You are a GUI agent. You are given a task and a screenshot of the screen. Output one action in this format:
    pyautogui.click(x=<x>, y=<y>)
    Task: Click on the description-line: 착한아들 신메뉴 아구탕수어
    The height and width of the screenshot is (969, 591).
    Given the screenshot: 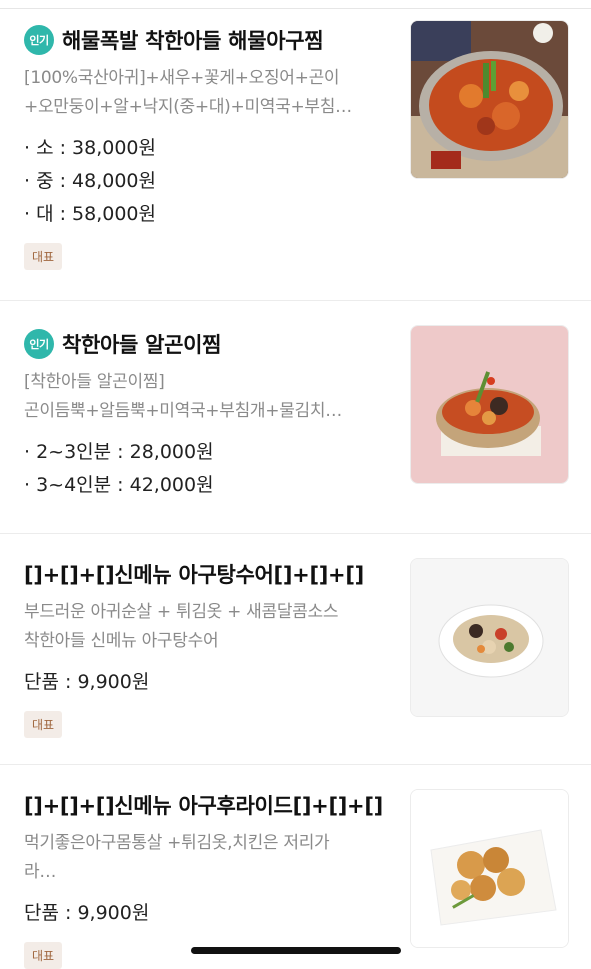 What is the action you would take?
    pyautogui.click(x=121, y=641)
    